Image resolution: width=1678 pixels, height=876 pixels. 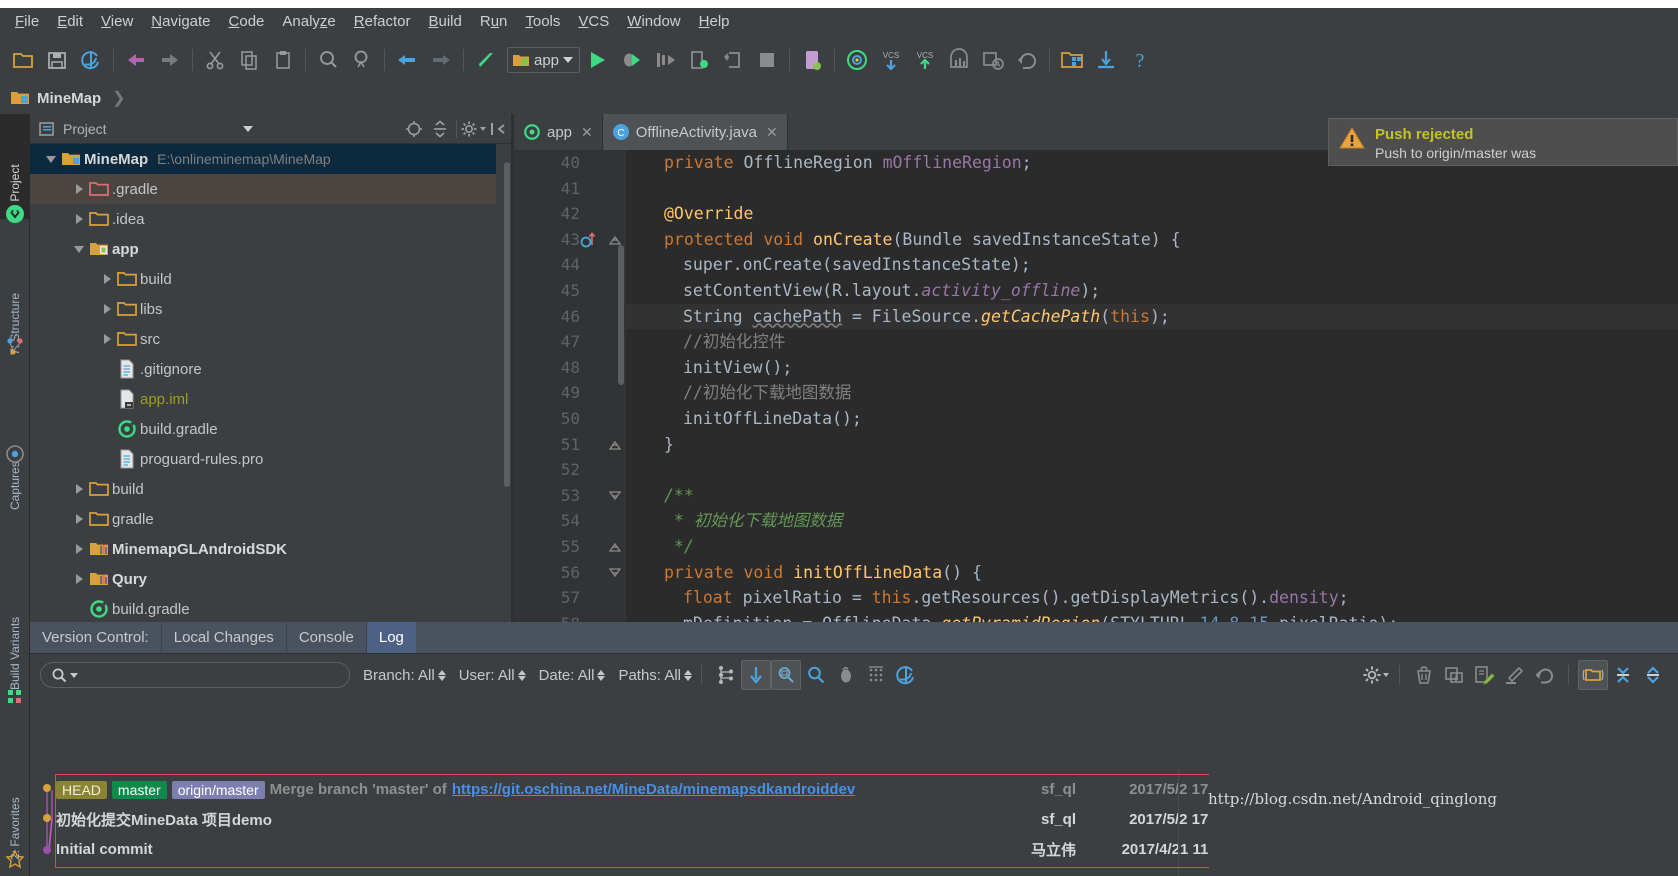 I want to click on tree-node-app-iml: app.iml, so click(x=263, y=399).